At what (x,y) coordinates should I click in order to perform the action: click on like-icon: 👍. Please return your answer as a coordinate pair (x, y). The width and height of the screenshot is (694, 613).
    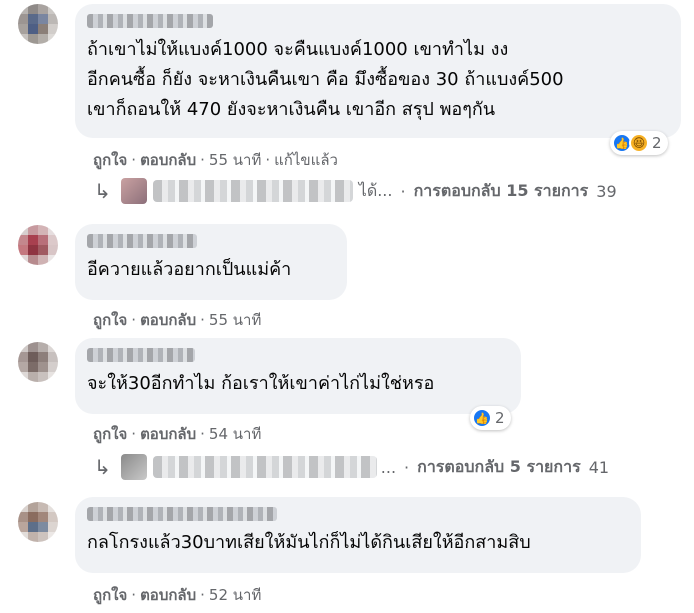
    Looking at the image, I should click on (482, 418).